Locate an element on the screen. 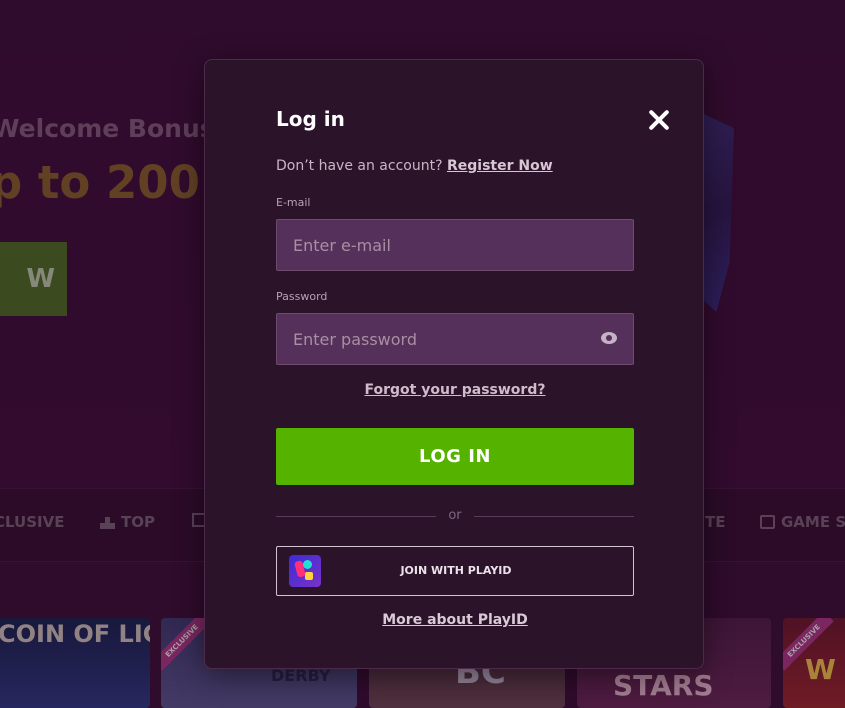 This screenshot has height=708, width=845. forgot-password-link: Forgot your password? is located at coordinates (455, 390).